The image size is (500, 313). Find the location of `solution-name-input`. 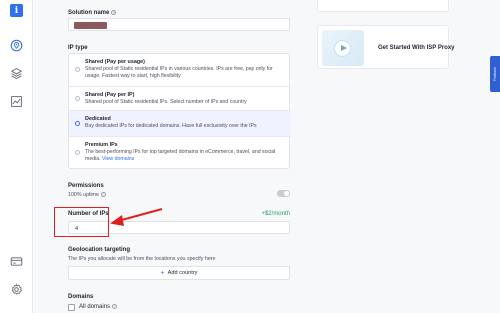

solution-name-input is located at coordinates (179, 24).